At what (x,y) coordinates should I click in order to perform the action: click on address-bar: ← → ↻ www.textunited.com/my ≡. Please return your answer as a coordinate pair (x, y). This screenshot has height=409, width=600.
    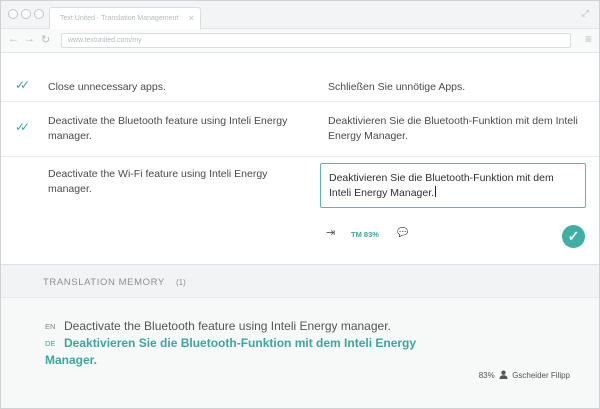
    Looking at the image, I should click on (300, 41).